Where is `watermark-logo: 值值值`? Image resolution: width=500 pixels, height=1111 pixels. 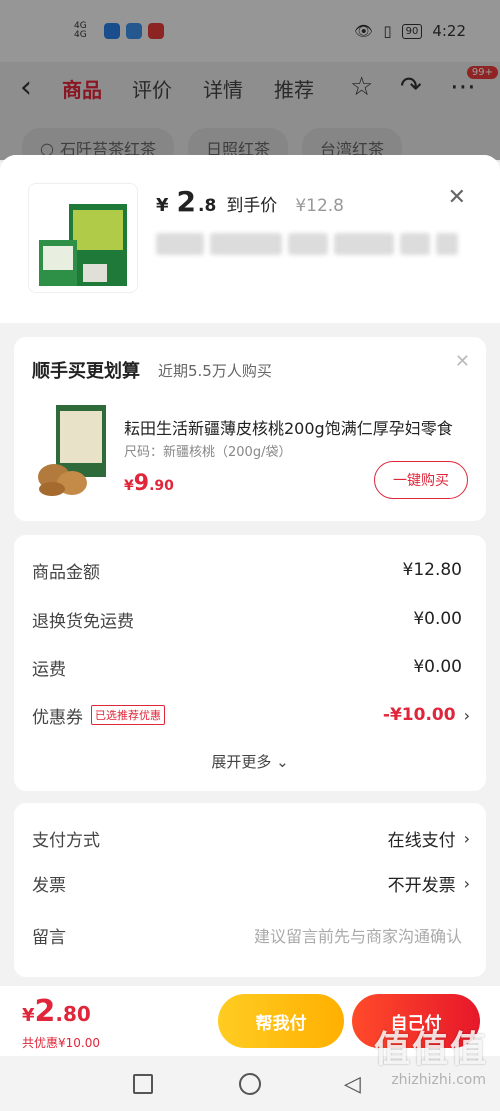
watermark-logo: 值值值 is located at coordinates (430, 1049).